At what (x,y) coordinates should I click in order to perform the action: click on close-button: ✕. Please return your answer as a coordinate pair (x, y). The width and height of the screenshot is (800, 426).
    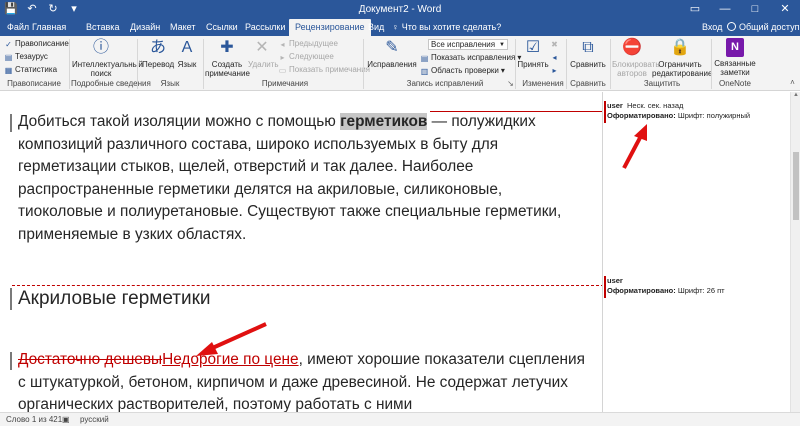
    Looking at the image, I should click on (785, 9).